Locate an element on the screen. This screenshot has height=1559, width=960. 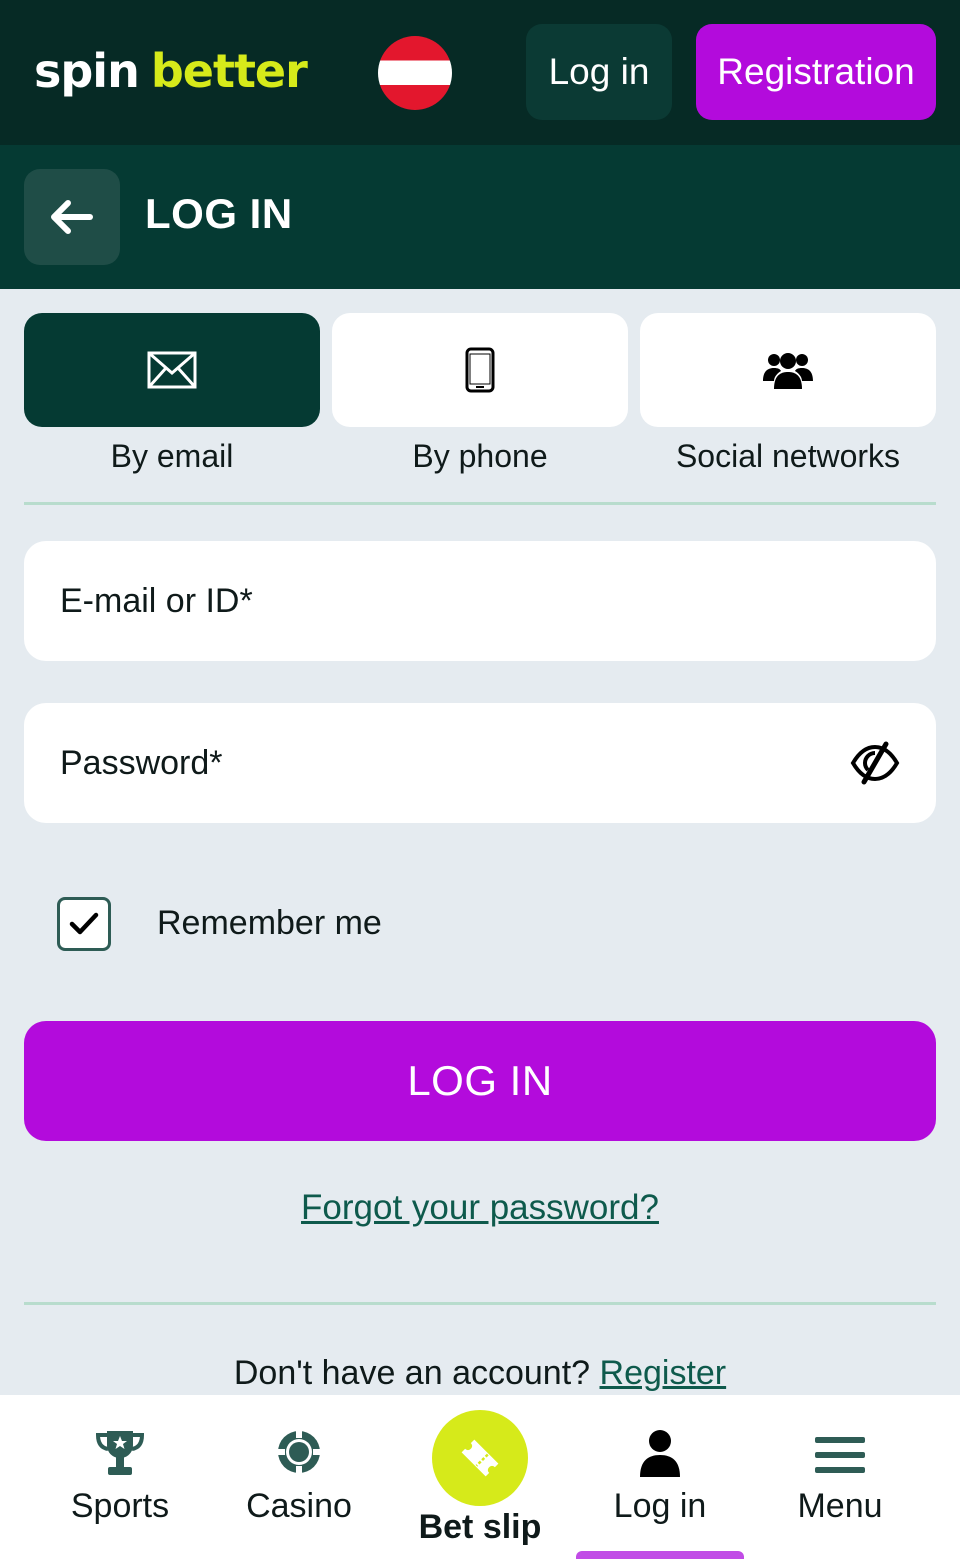
login-submit-button: LOG IN is located at coordinates (480, 1081).